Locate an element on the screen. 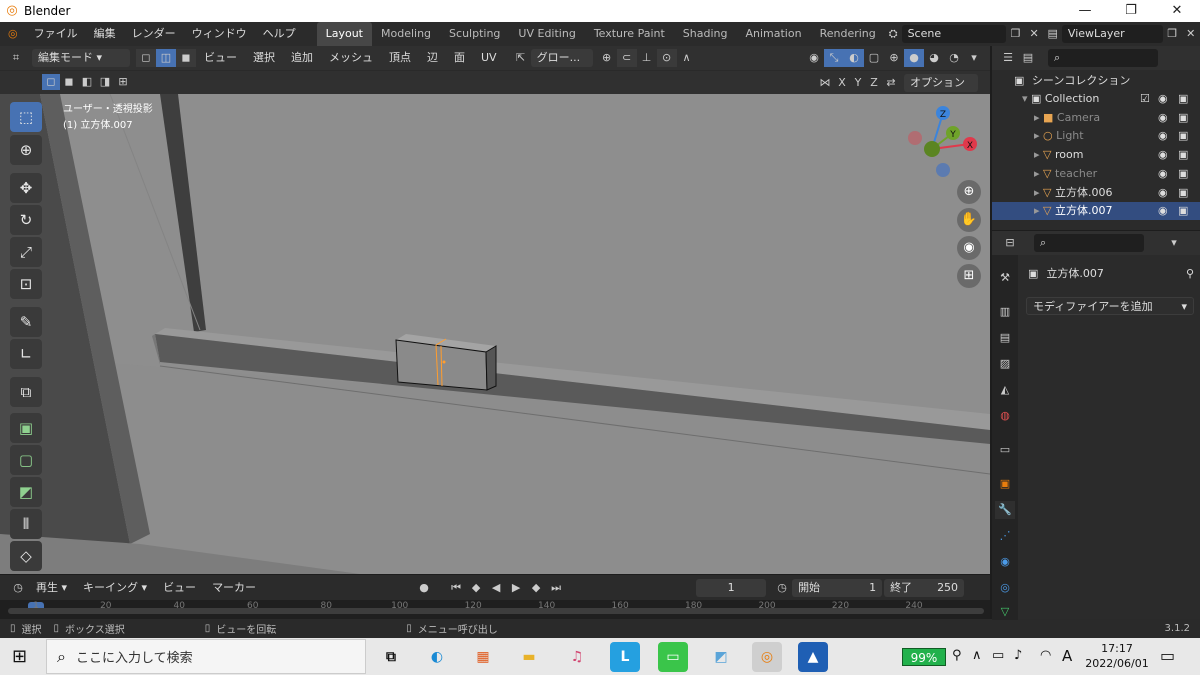 This screenshot has height=675, width=1200. menu-render: レンダー is located at coordinates (154, 34).